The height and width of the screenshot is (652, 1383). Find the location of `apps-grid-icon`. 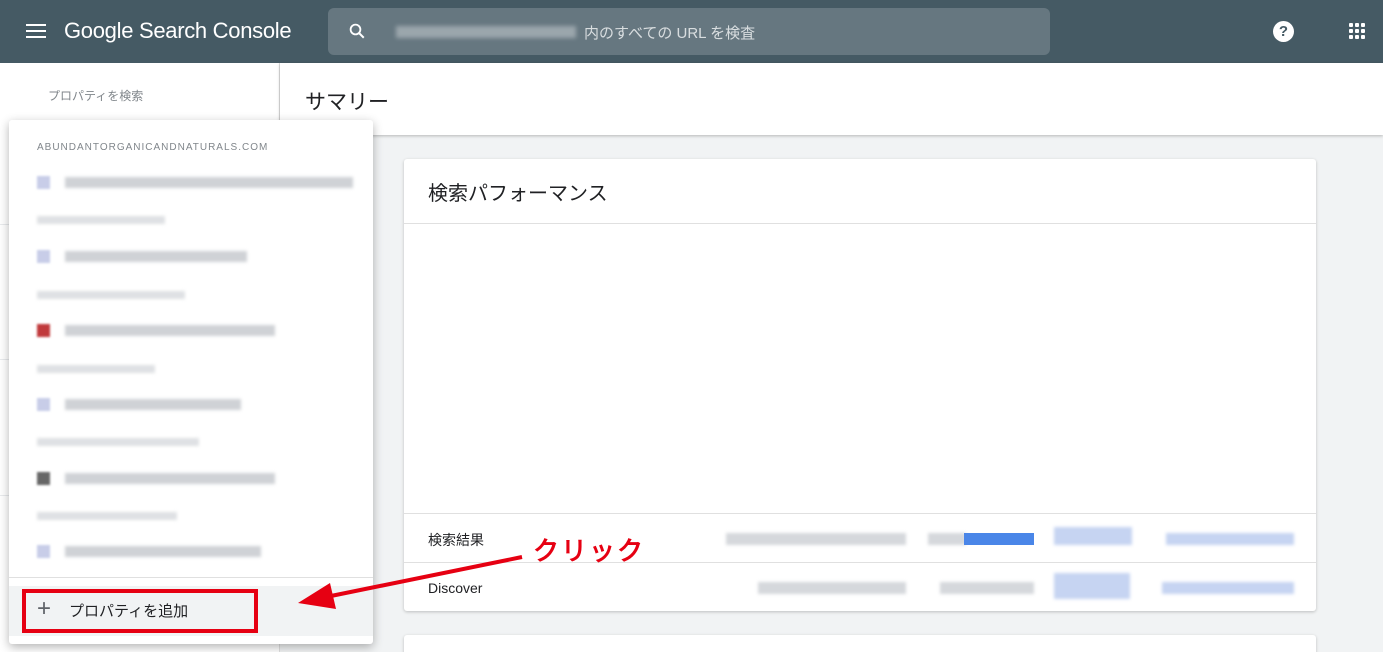

apps-grid-icon is located at coordinates (1357, 31).